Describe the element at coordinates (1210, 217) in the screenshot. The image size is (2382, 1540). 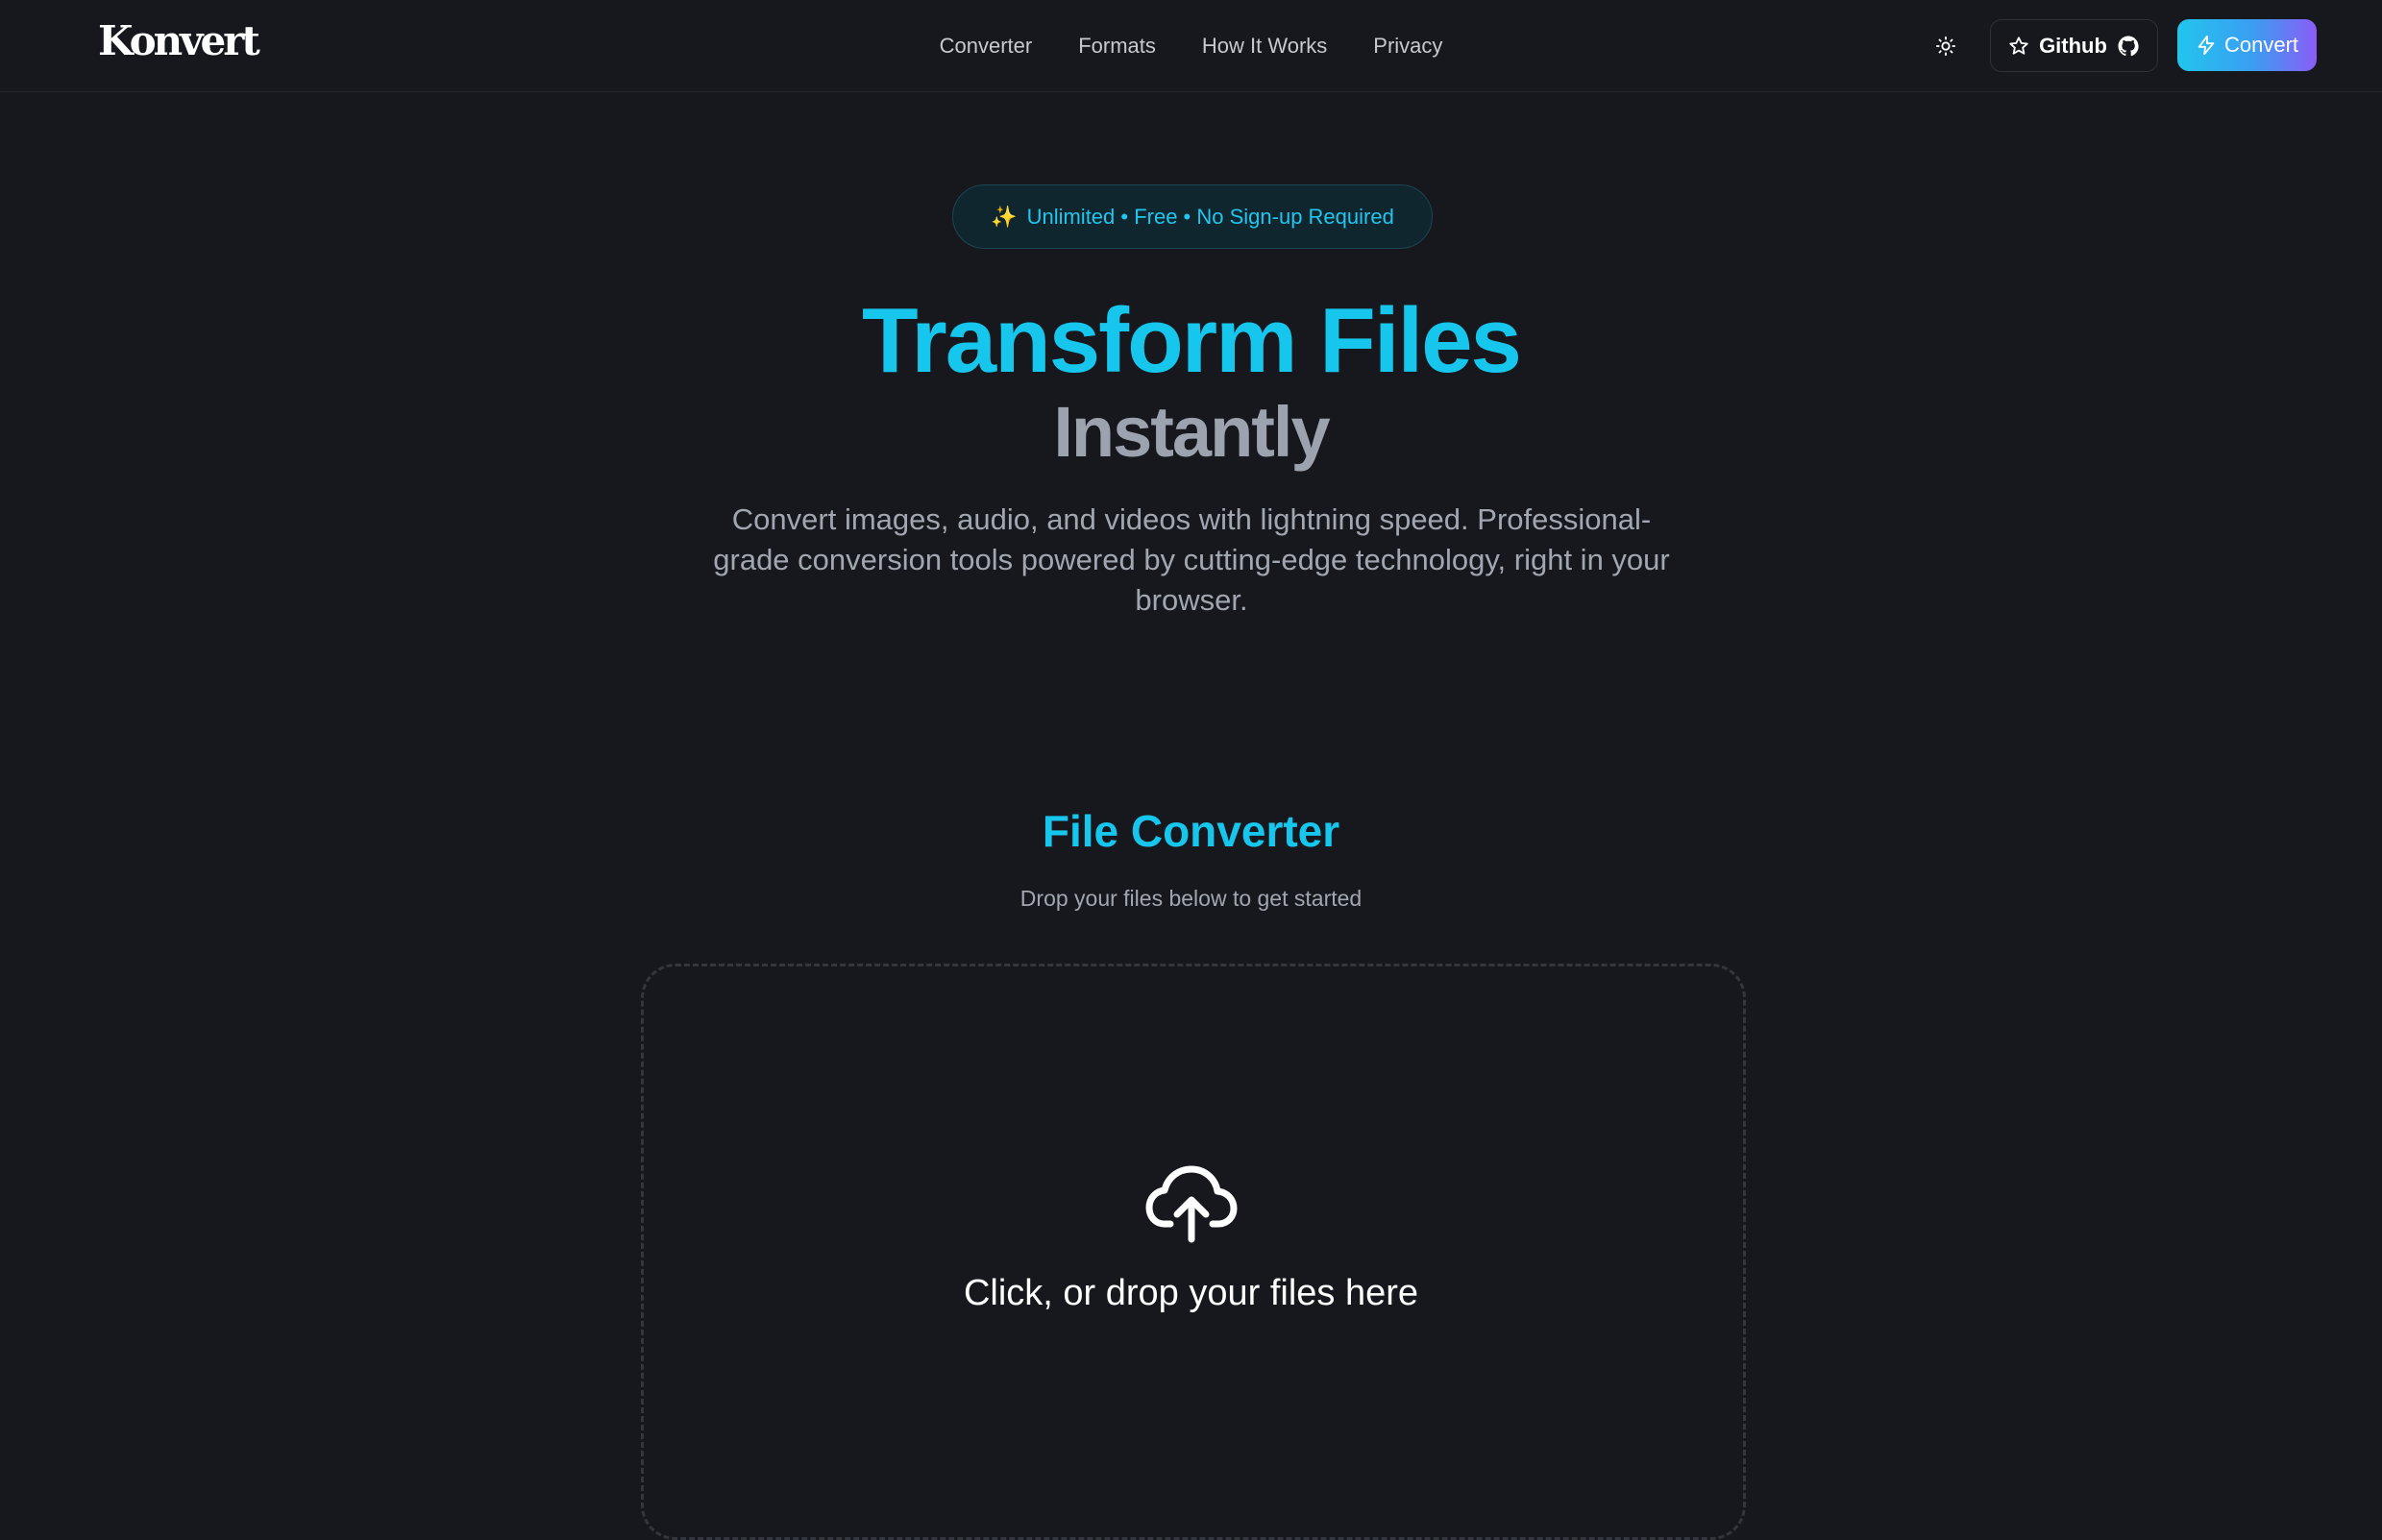
I see `hero-badge-text: Unlimited • Free • No Sign-up Required` at that location.